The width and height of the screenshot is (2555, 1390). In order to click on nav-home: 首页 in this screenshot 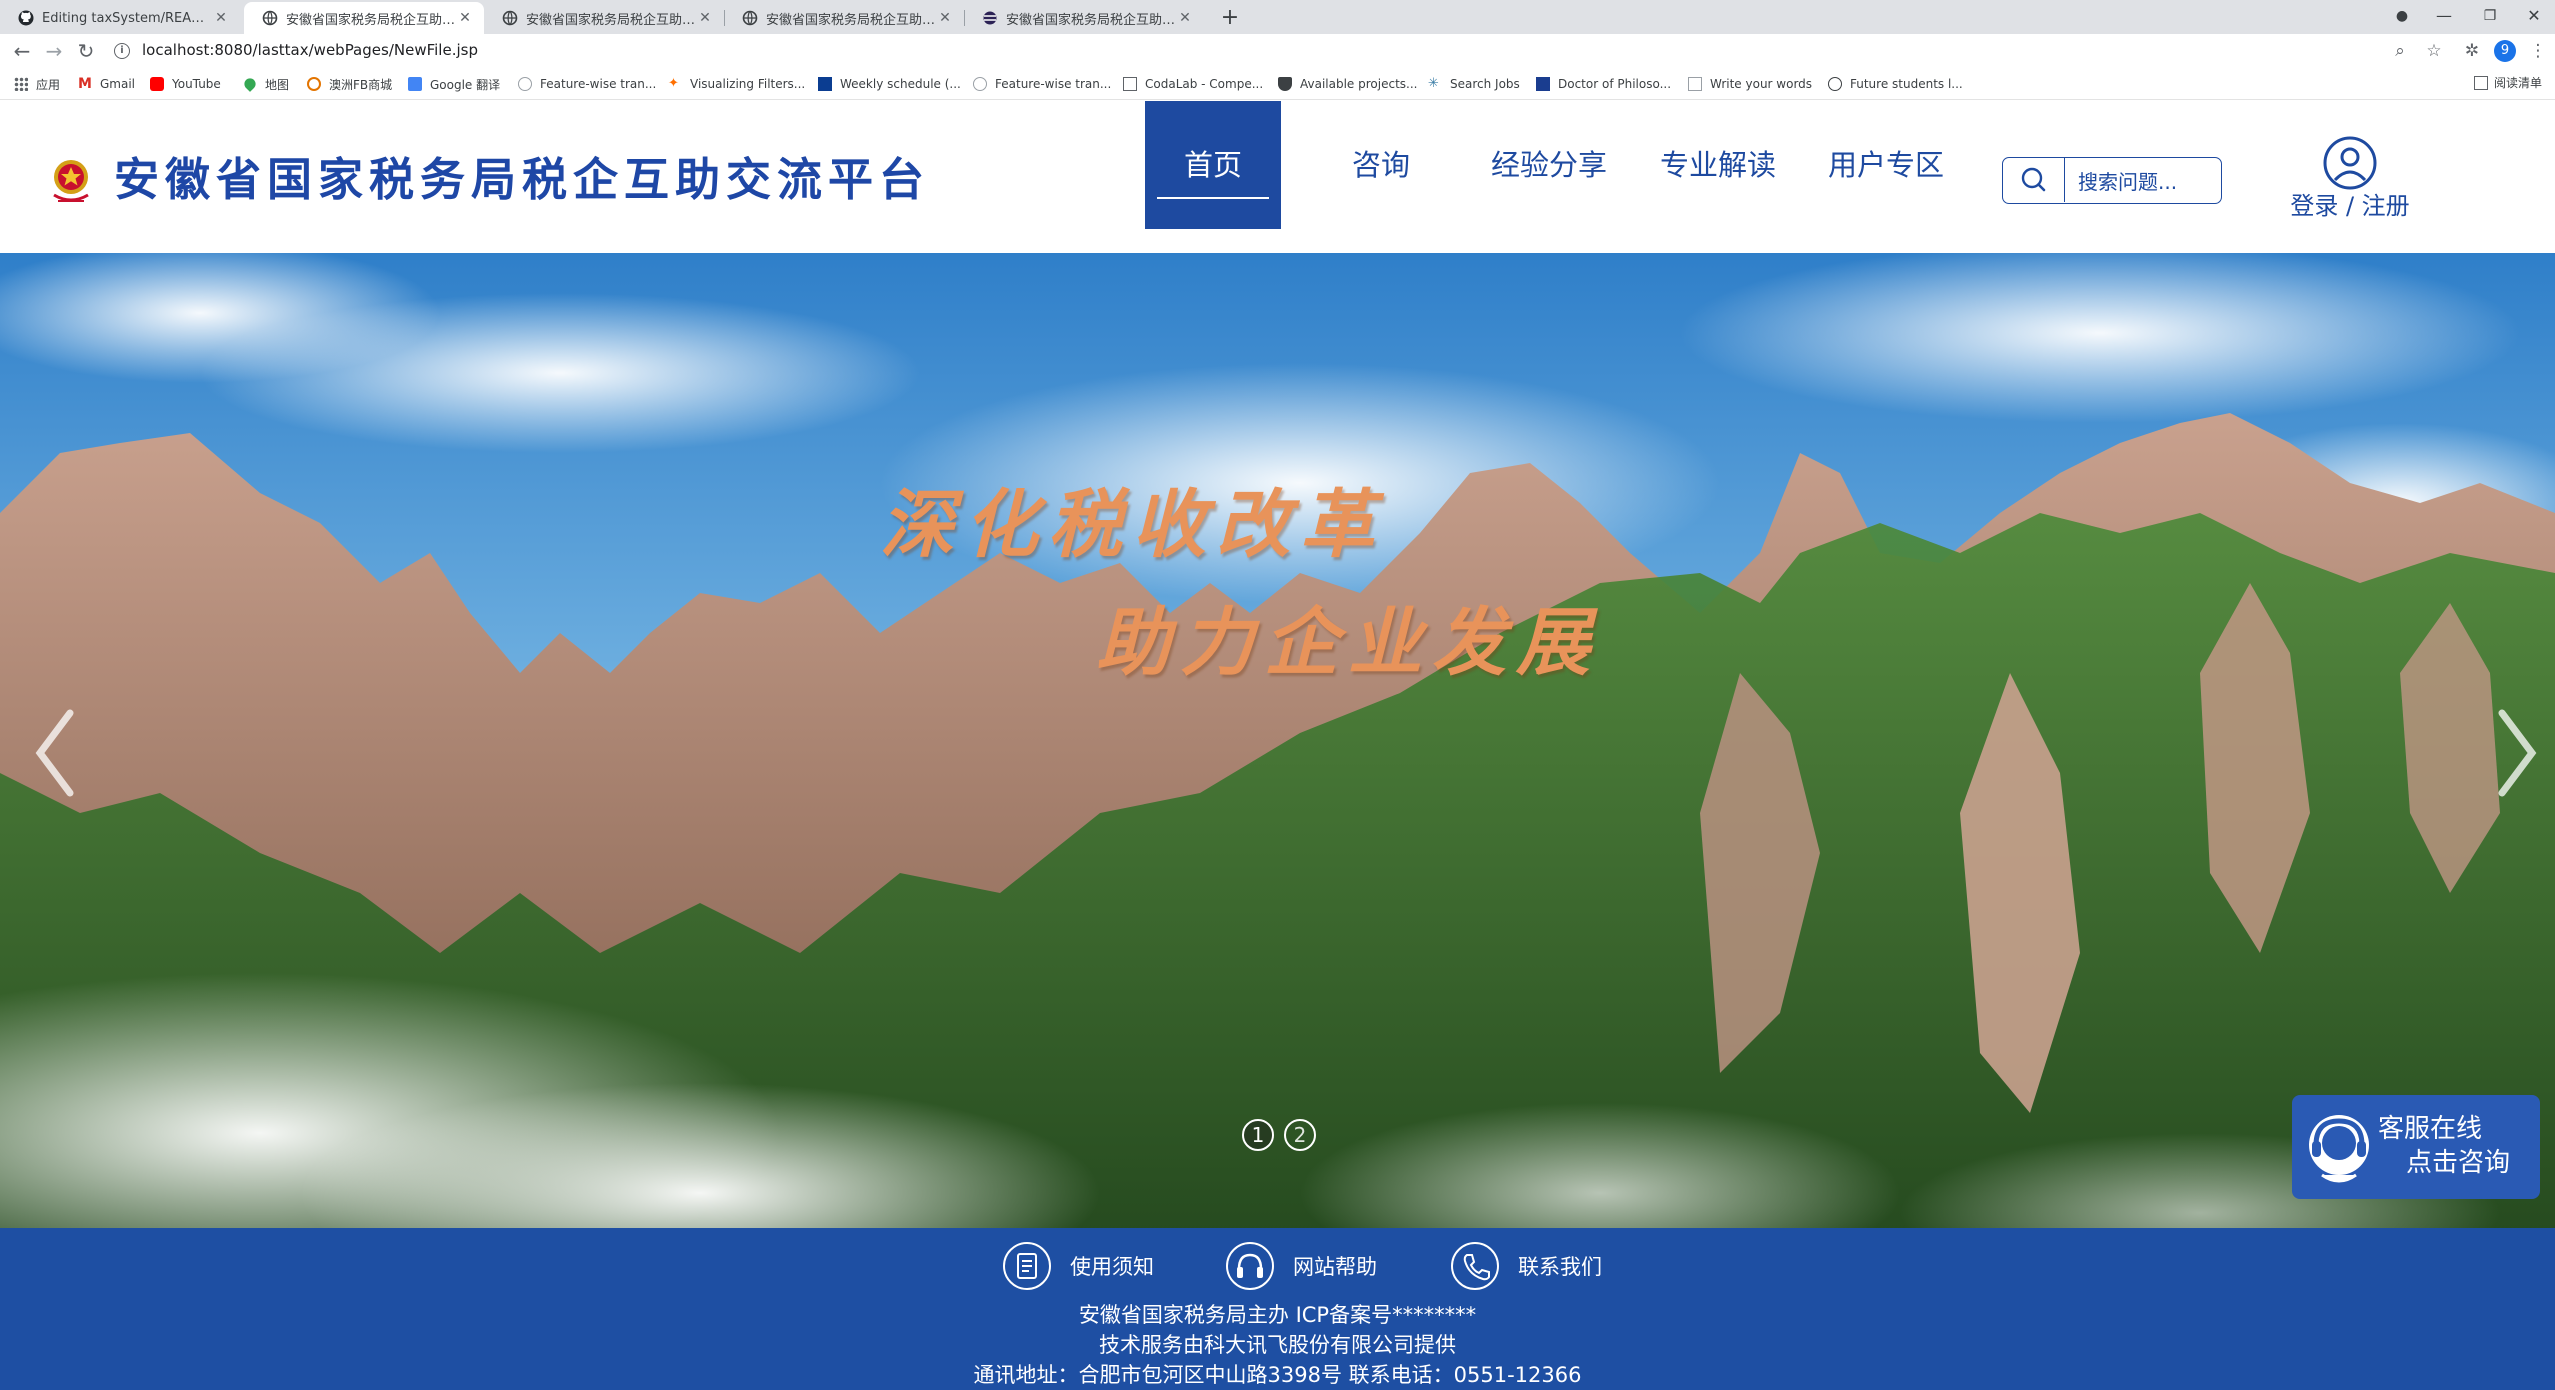, I will do `click(1213, 165)`.